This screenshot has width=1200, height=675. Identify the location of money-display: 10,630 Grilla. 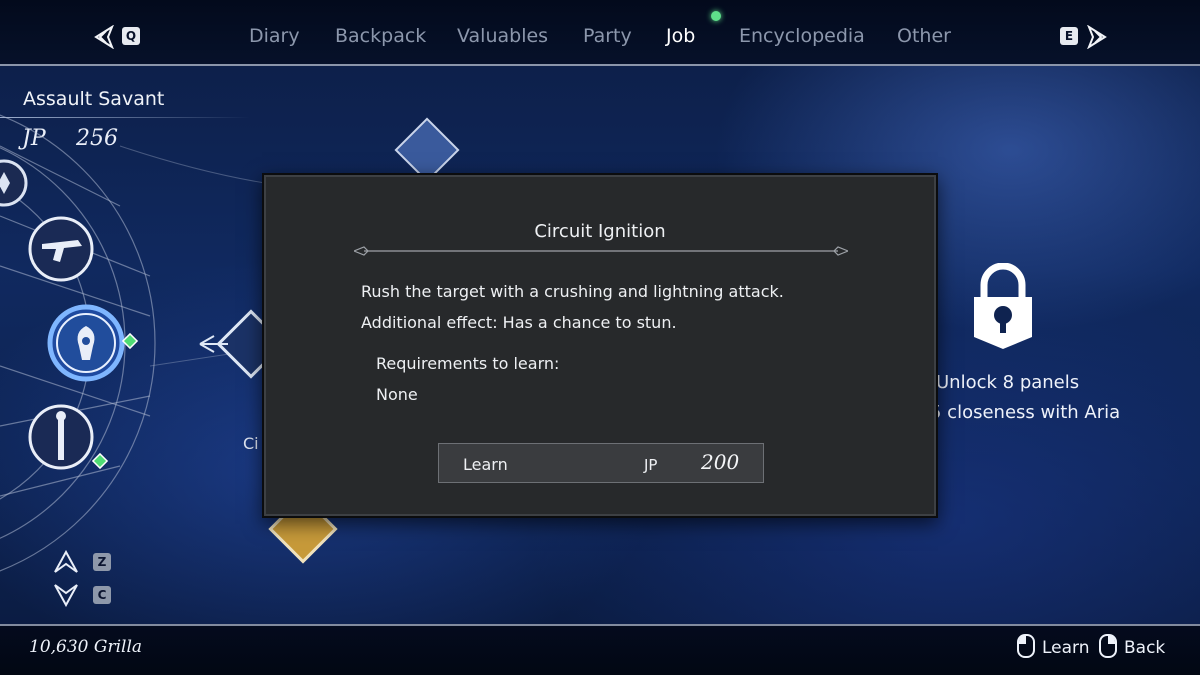
(86, 647).